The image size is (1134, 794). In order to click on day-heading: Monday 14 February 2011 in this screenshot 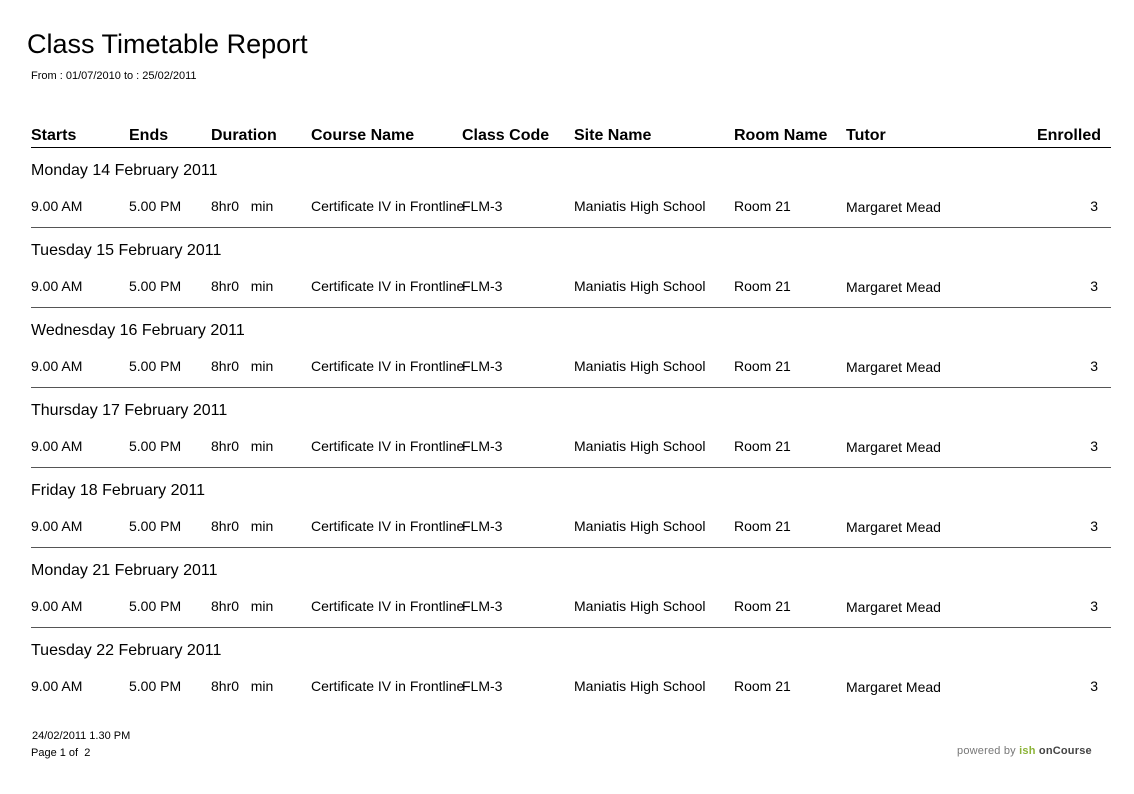, I will do `click(124, 170)`.